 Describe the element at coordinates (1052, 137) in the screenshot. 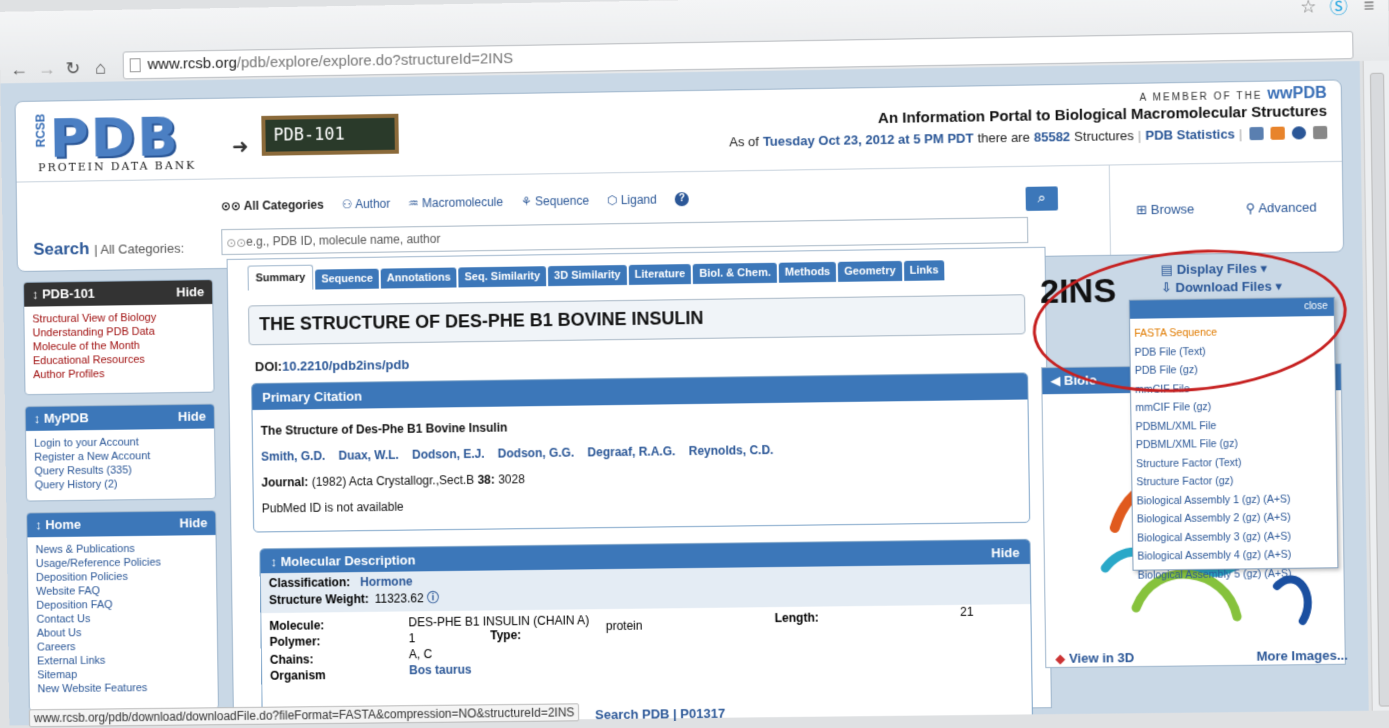

I see `structure-count: 85582` at that location.